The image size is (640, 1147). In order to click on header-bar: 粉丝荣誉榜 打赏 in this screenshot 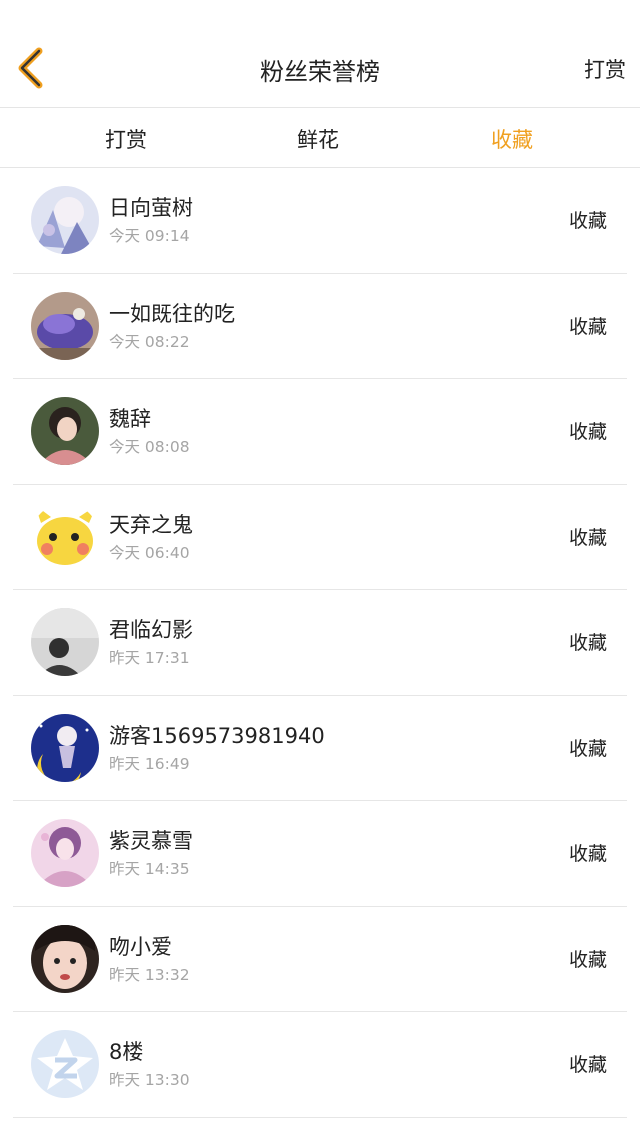, I will do `click(320, 54)`.